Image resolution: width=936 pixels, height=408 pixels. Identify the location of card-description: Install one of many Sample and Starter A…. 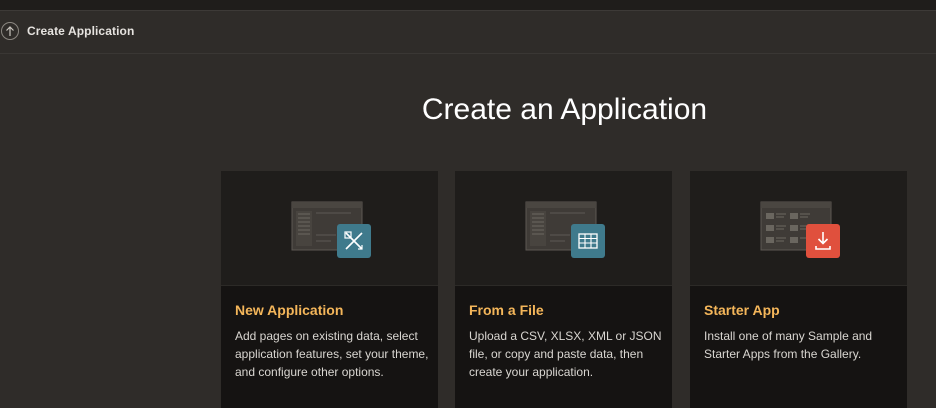
(788, 345).